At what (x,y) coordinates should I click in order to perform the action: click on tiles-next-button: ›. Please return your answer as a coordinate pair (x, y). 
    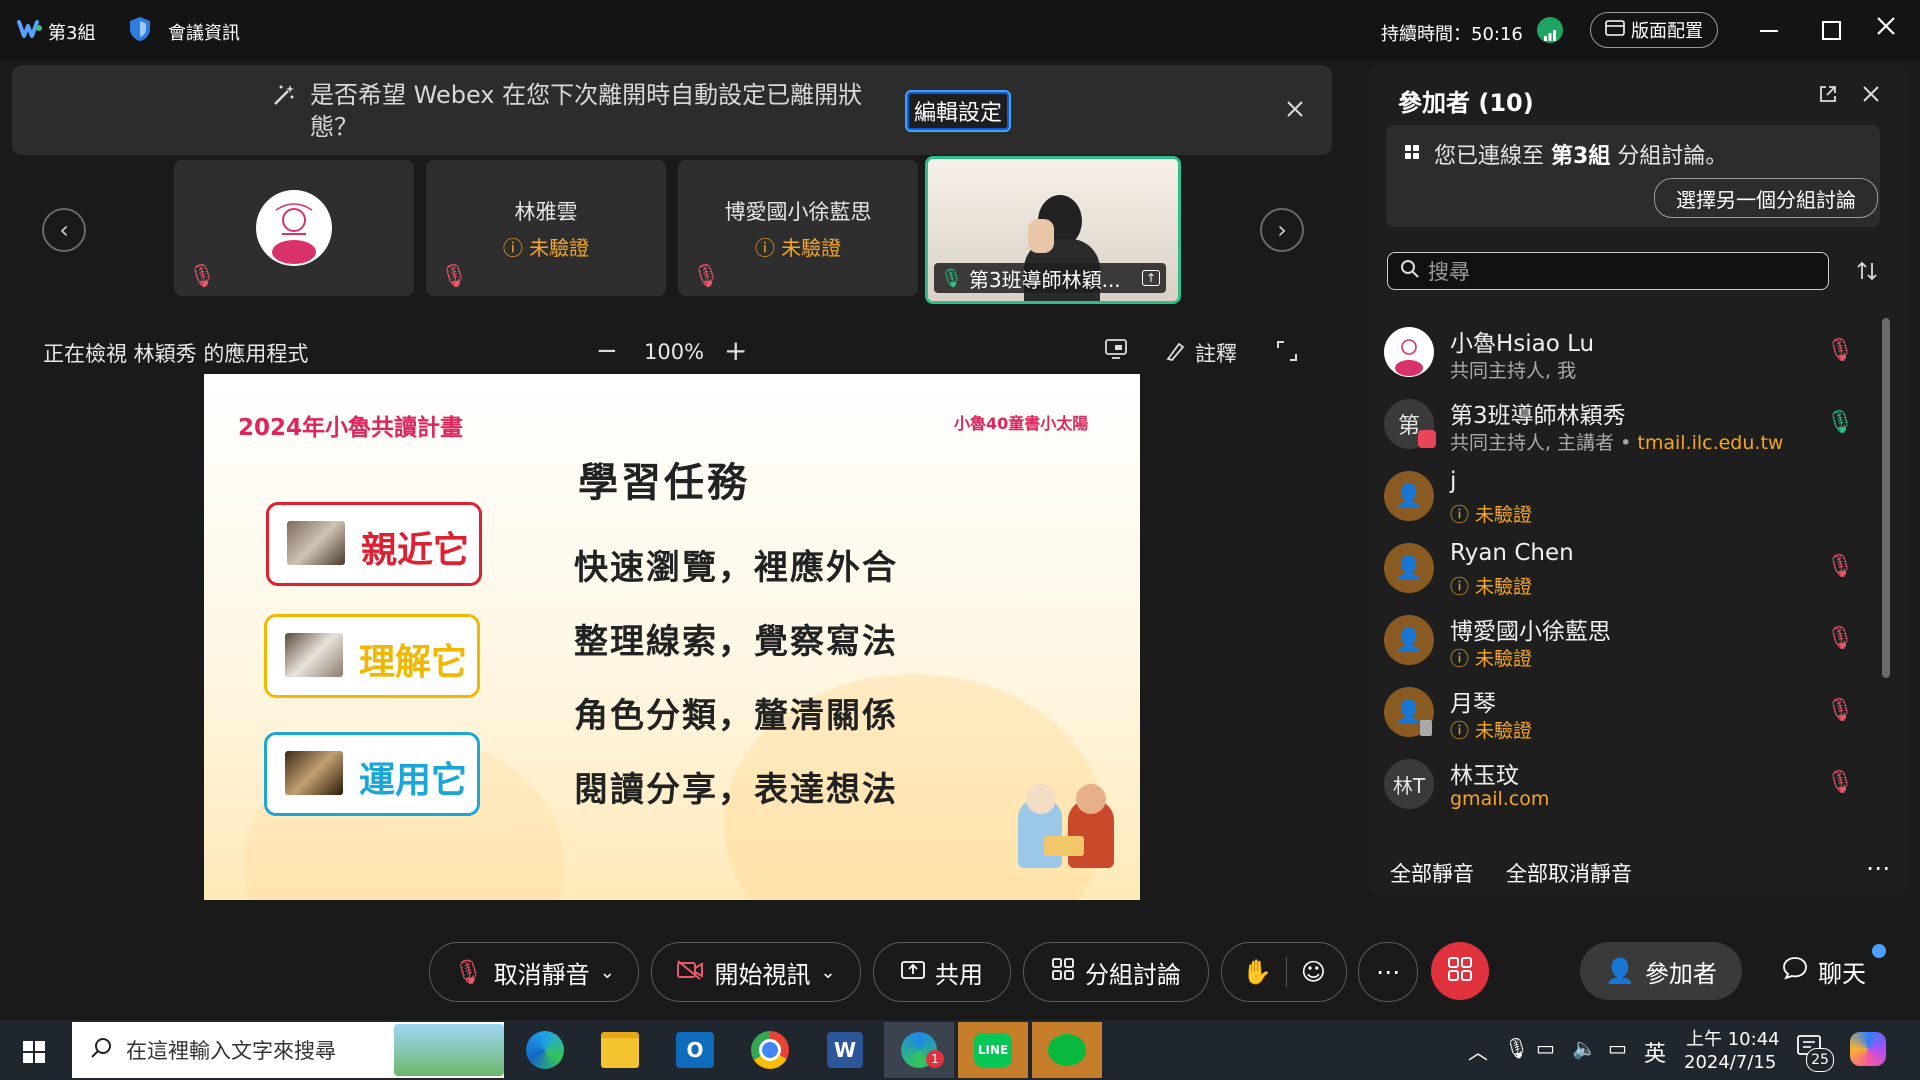
    Looking at the image, I should click on (1282, 230).